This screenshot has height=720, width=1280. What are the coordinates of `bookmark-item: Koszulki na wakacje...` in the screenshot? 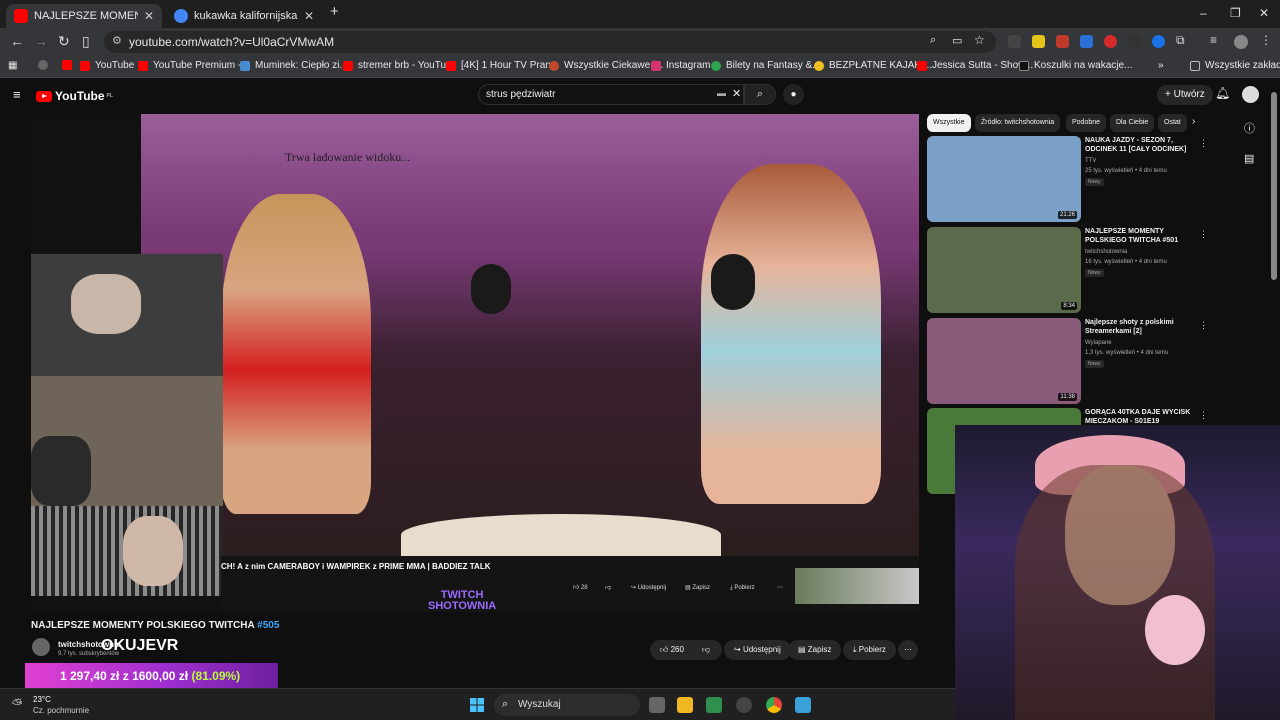 It's located at (1075, 65).